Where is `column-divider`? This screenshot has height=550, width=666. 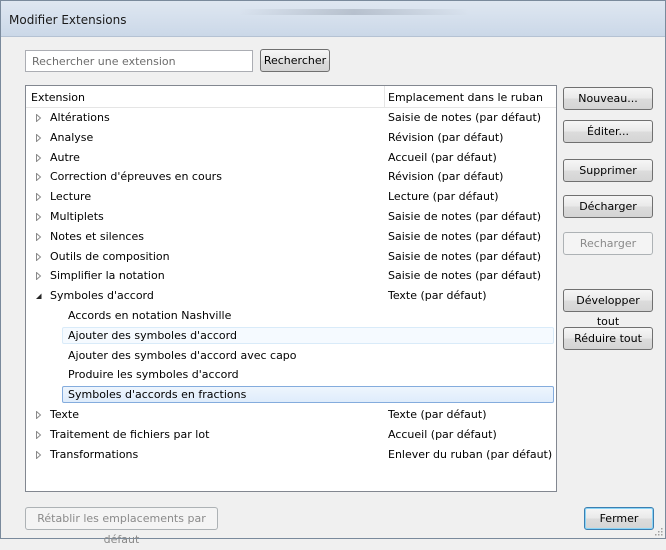
column-divider is located at coordinates (384, 97).